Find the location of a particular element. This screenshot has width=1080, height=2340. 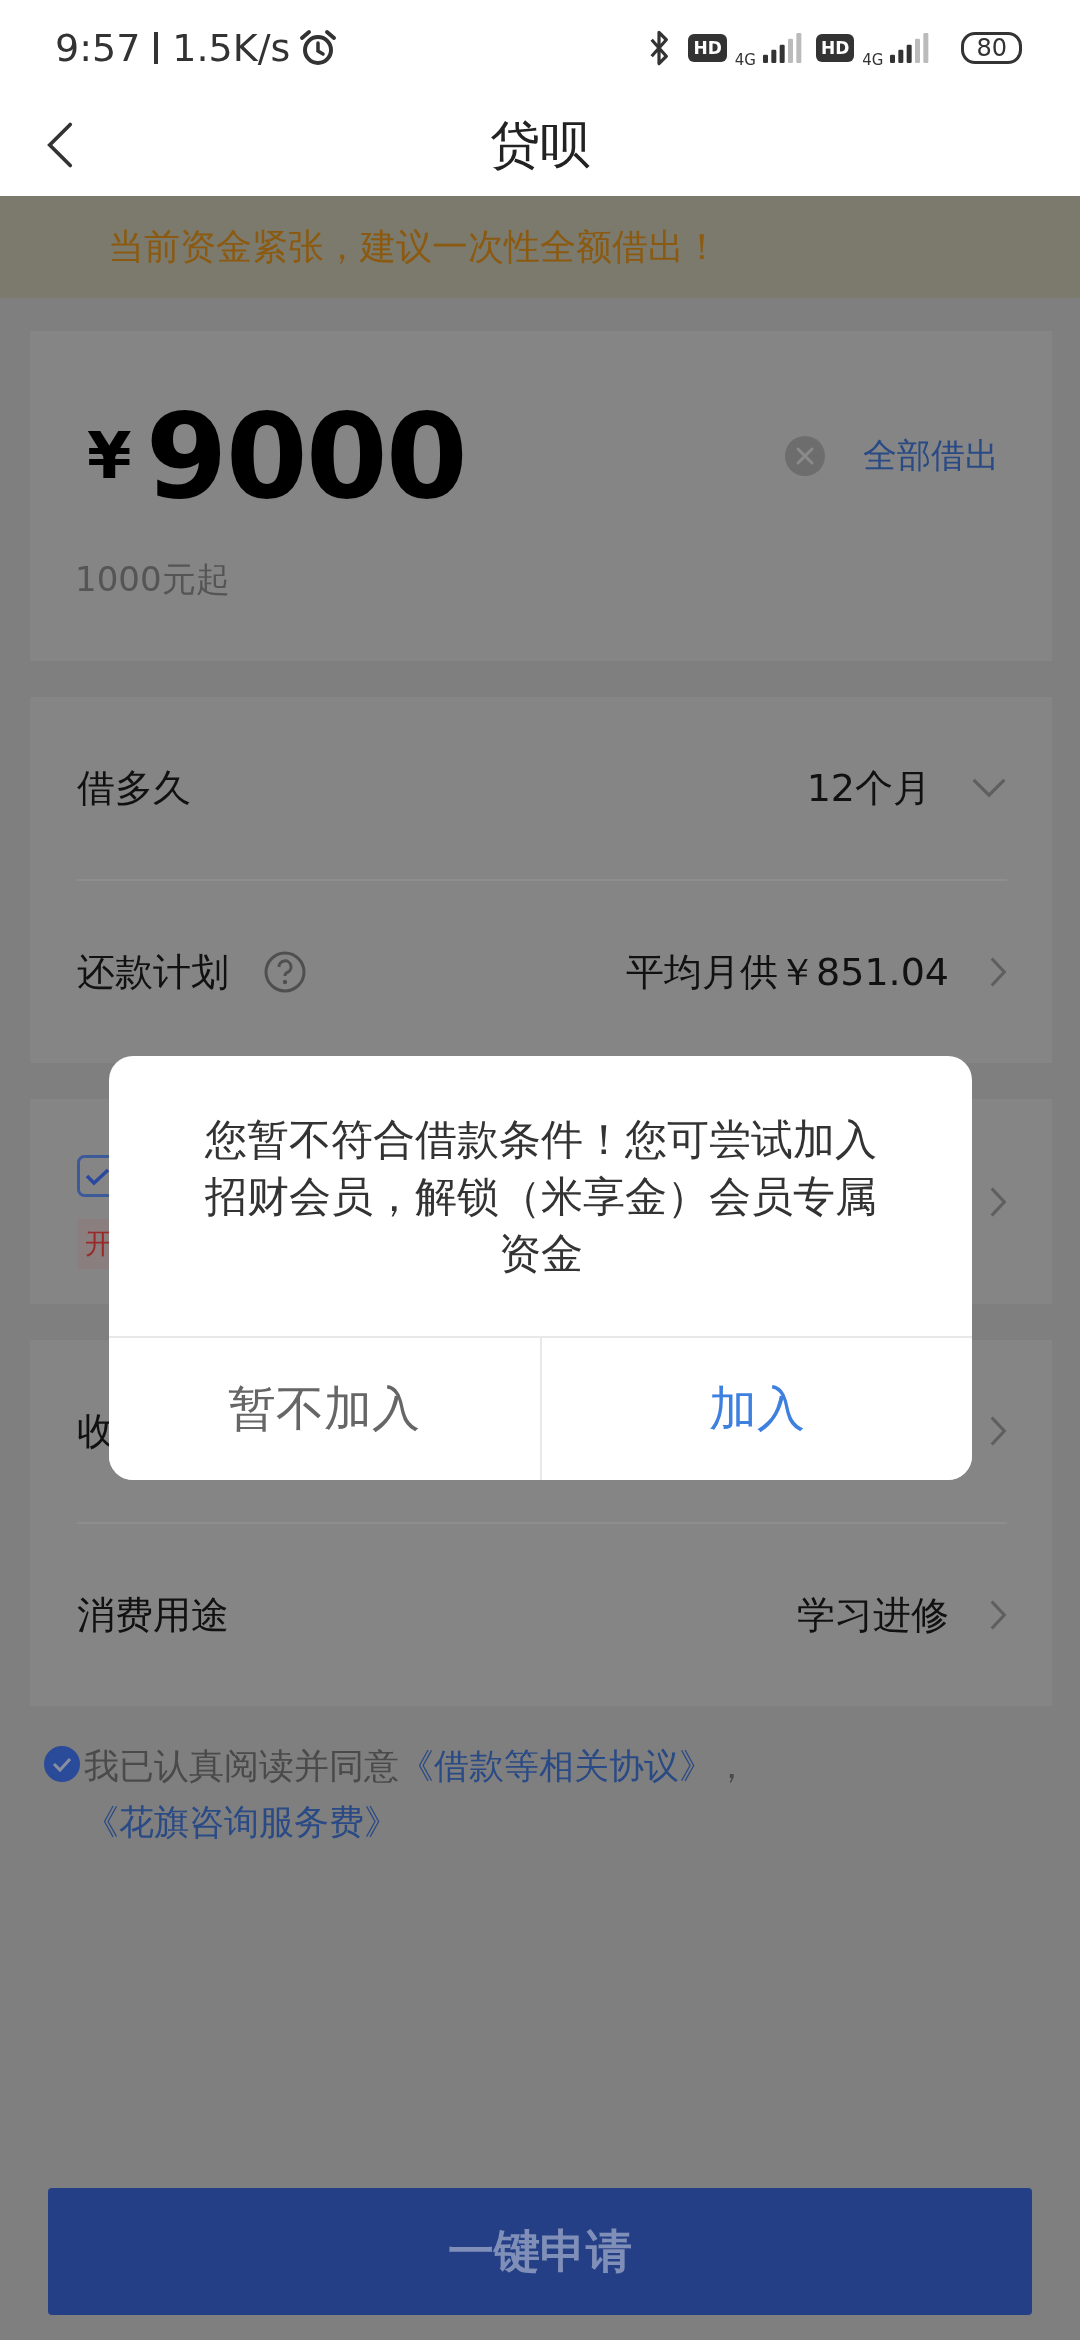

caret-icon is located at coordinates (989, 788).